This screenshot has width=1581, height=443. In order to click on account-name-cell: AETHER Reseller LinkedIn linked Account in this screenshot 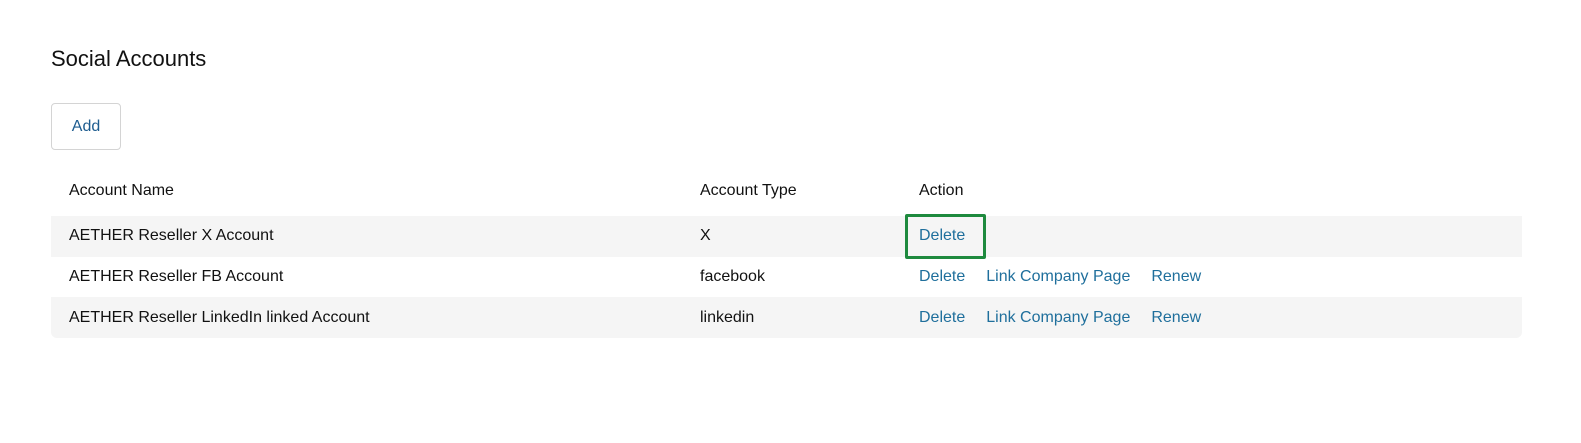, I will do `click(219, 317)`.